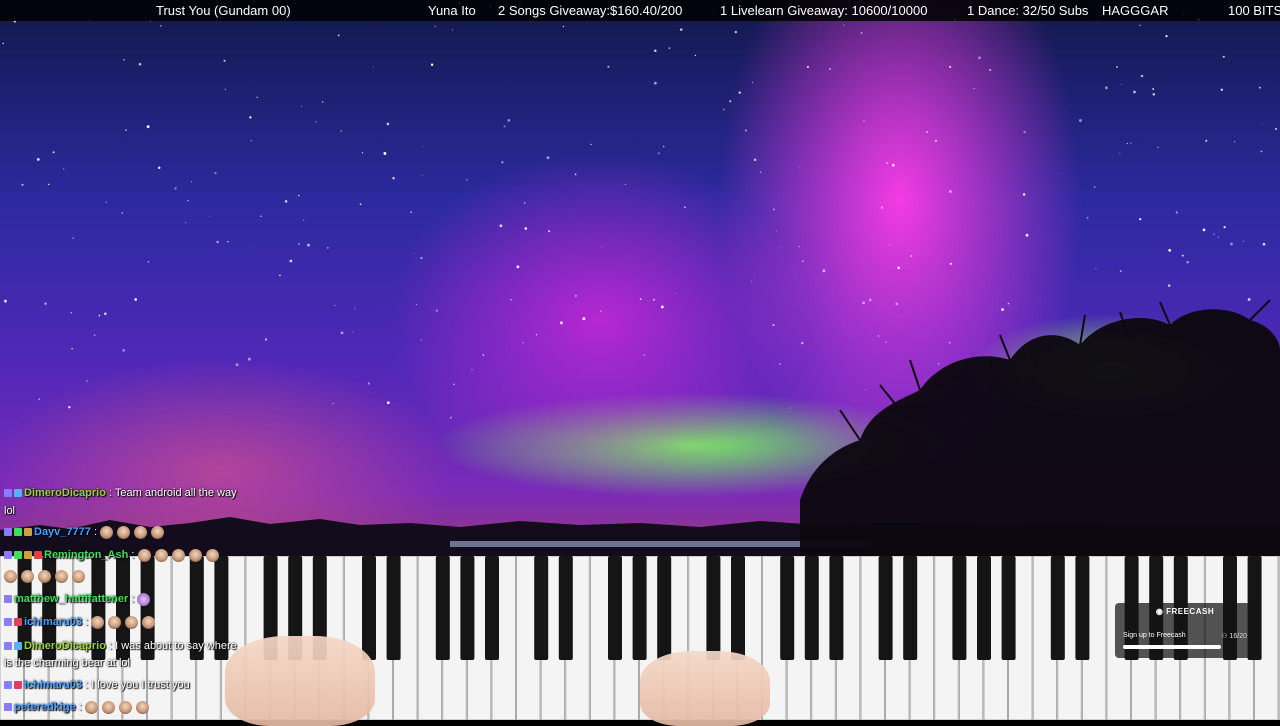 This screenshot has height=726, width=1280. Describe the element at coordinates (45, 707) in the screenshot. I see `chat-username: peteredkige` at that location.